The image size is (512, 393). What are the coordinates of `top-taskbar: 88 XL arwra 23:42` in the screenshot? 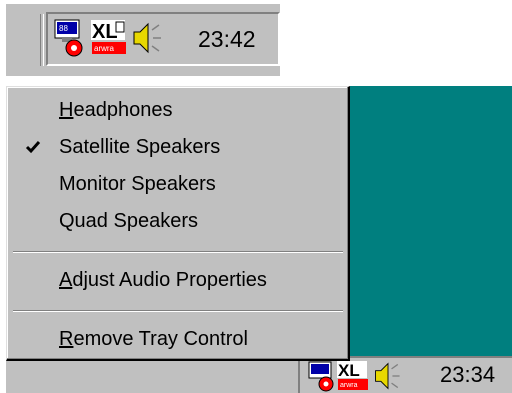 It's located at (143, 40).